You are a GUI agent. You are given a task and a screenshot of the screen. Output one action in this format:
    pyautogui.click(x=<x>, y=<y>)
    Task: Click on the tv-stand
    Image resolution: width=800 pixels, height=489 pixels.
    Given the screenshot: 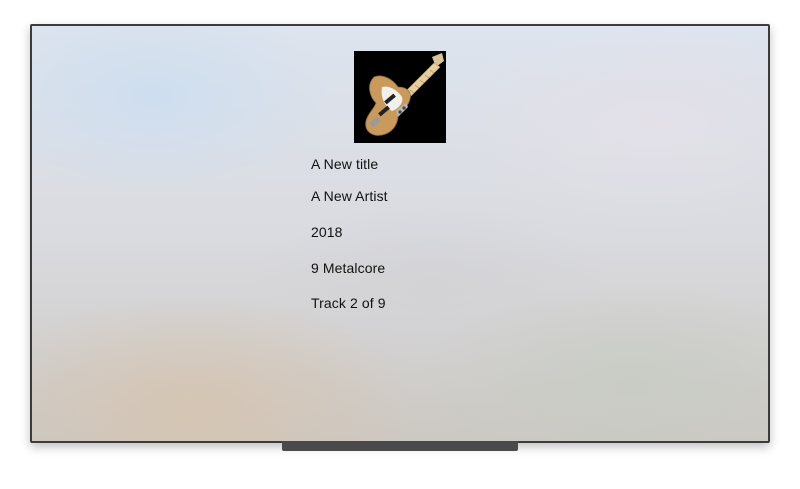 What is the action you would take?
    pyautogui.click(x=400, y=446)
    